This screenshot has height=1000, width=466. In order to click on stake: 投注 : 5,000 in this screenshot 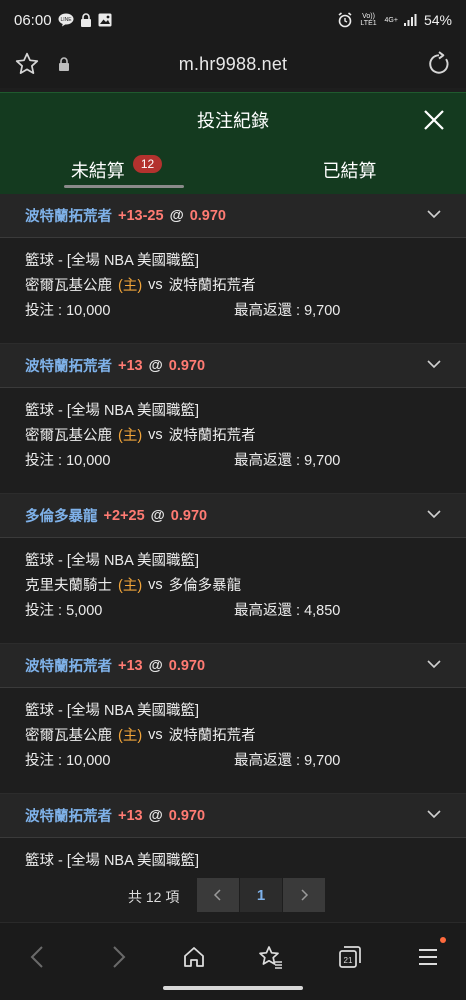, I will do `click(64, 611)`.